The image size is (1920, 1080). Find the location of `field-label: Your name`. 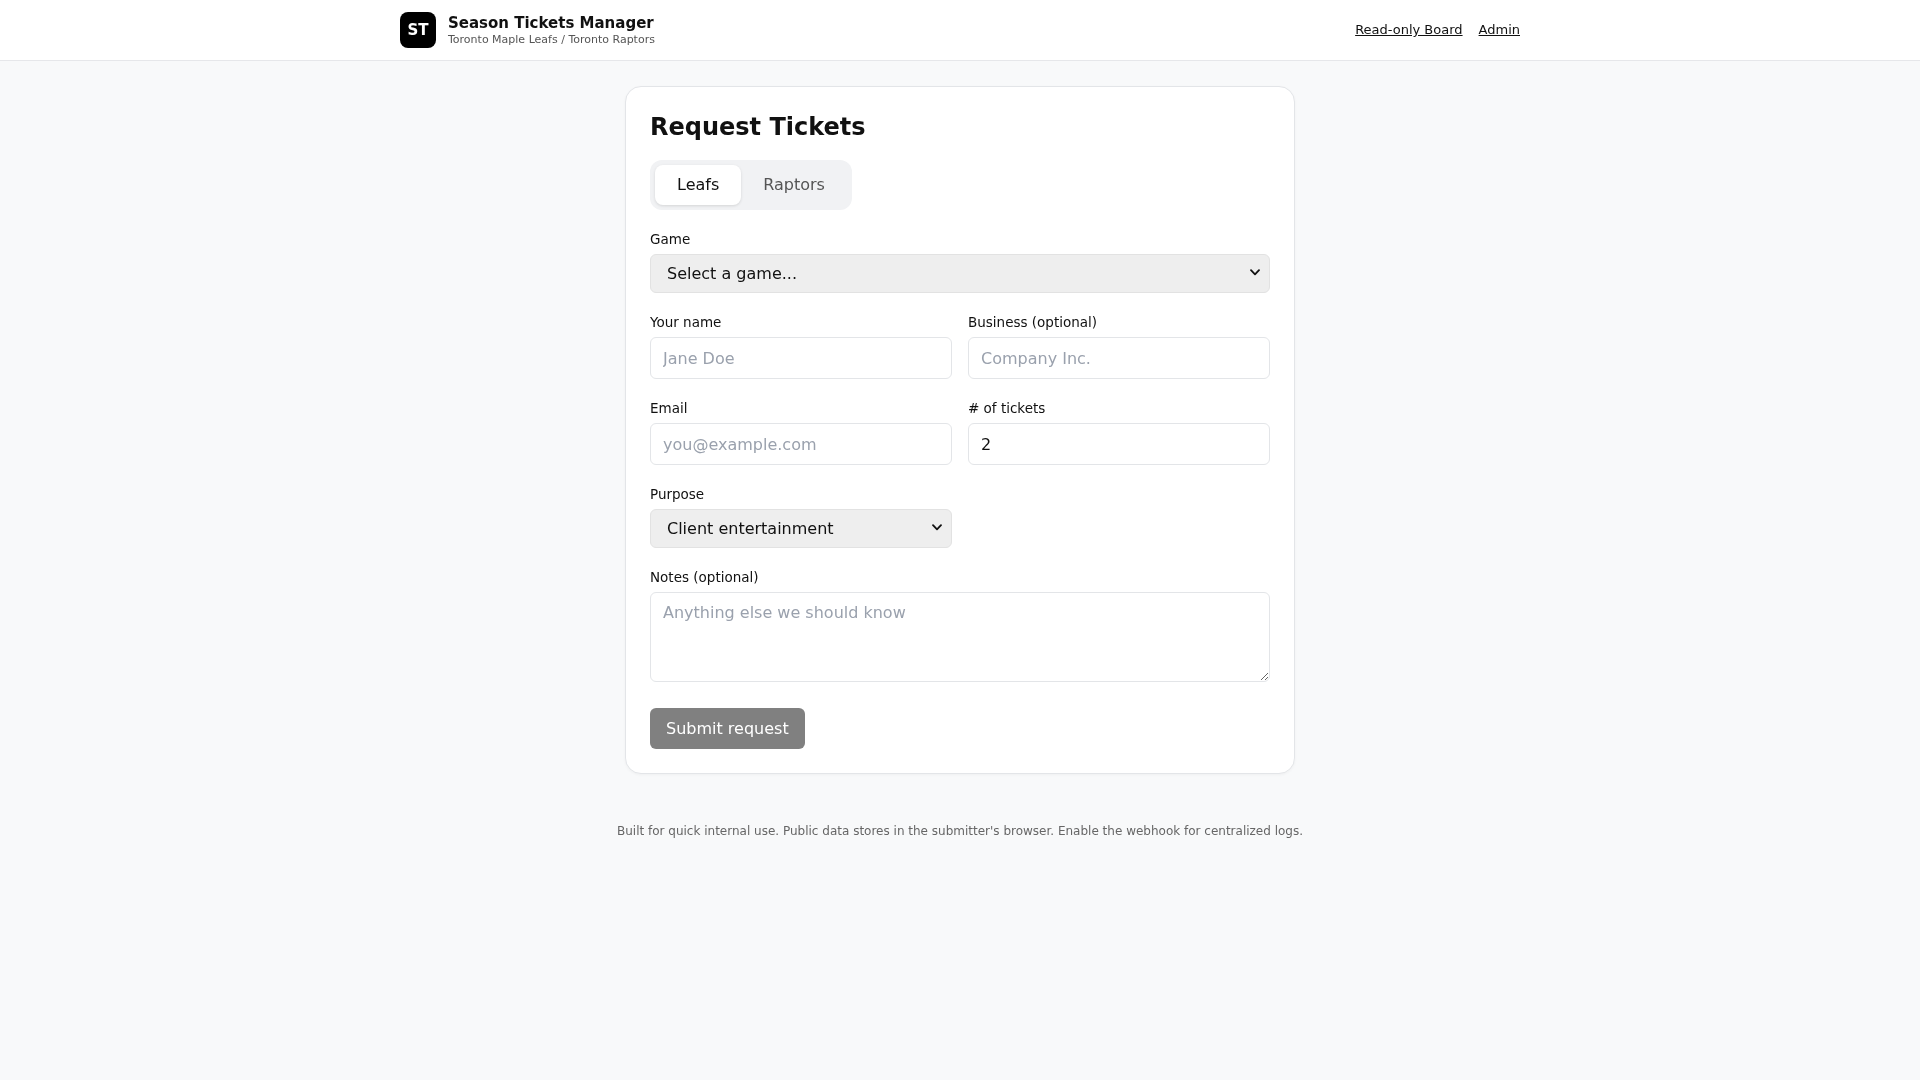

field-label: Your name is located at coordinates (686, 322).